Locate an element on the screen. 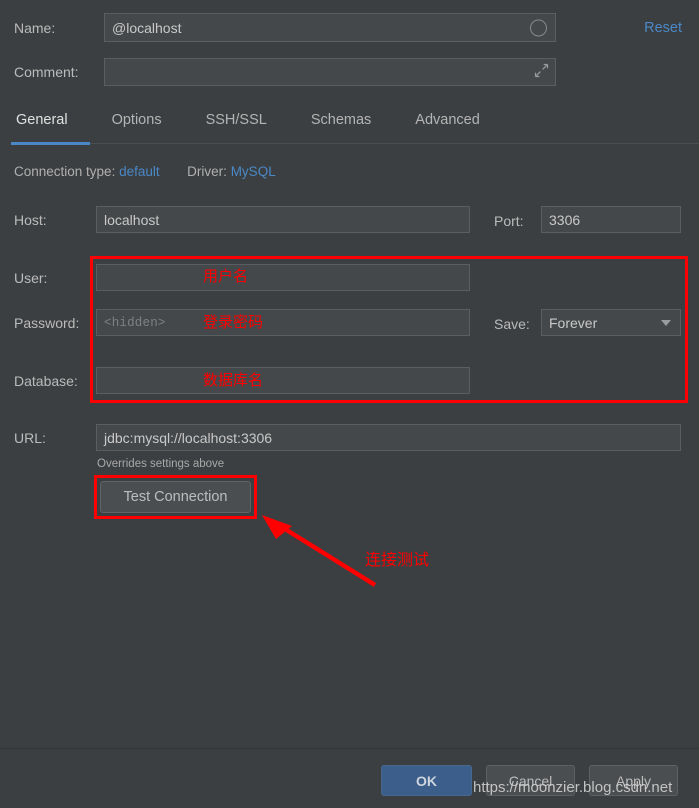  url-input: jdbc:mysql://localhost:3306 is located at coordinates (388, 437).